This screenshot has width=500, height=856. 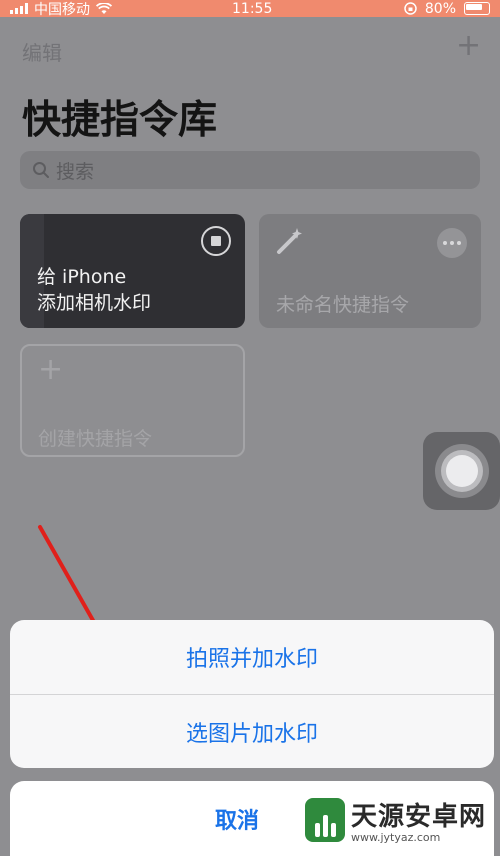 What do you see at coordinates (94, 290) in the screenshot?
I see `shortcut-title: 给 iPhone 添加相机水印` at bounding box center [94, 290].